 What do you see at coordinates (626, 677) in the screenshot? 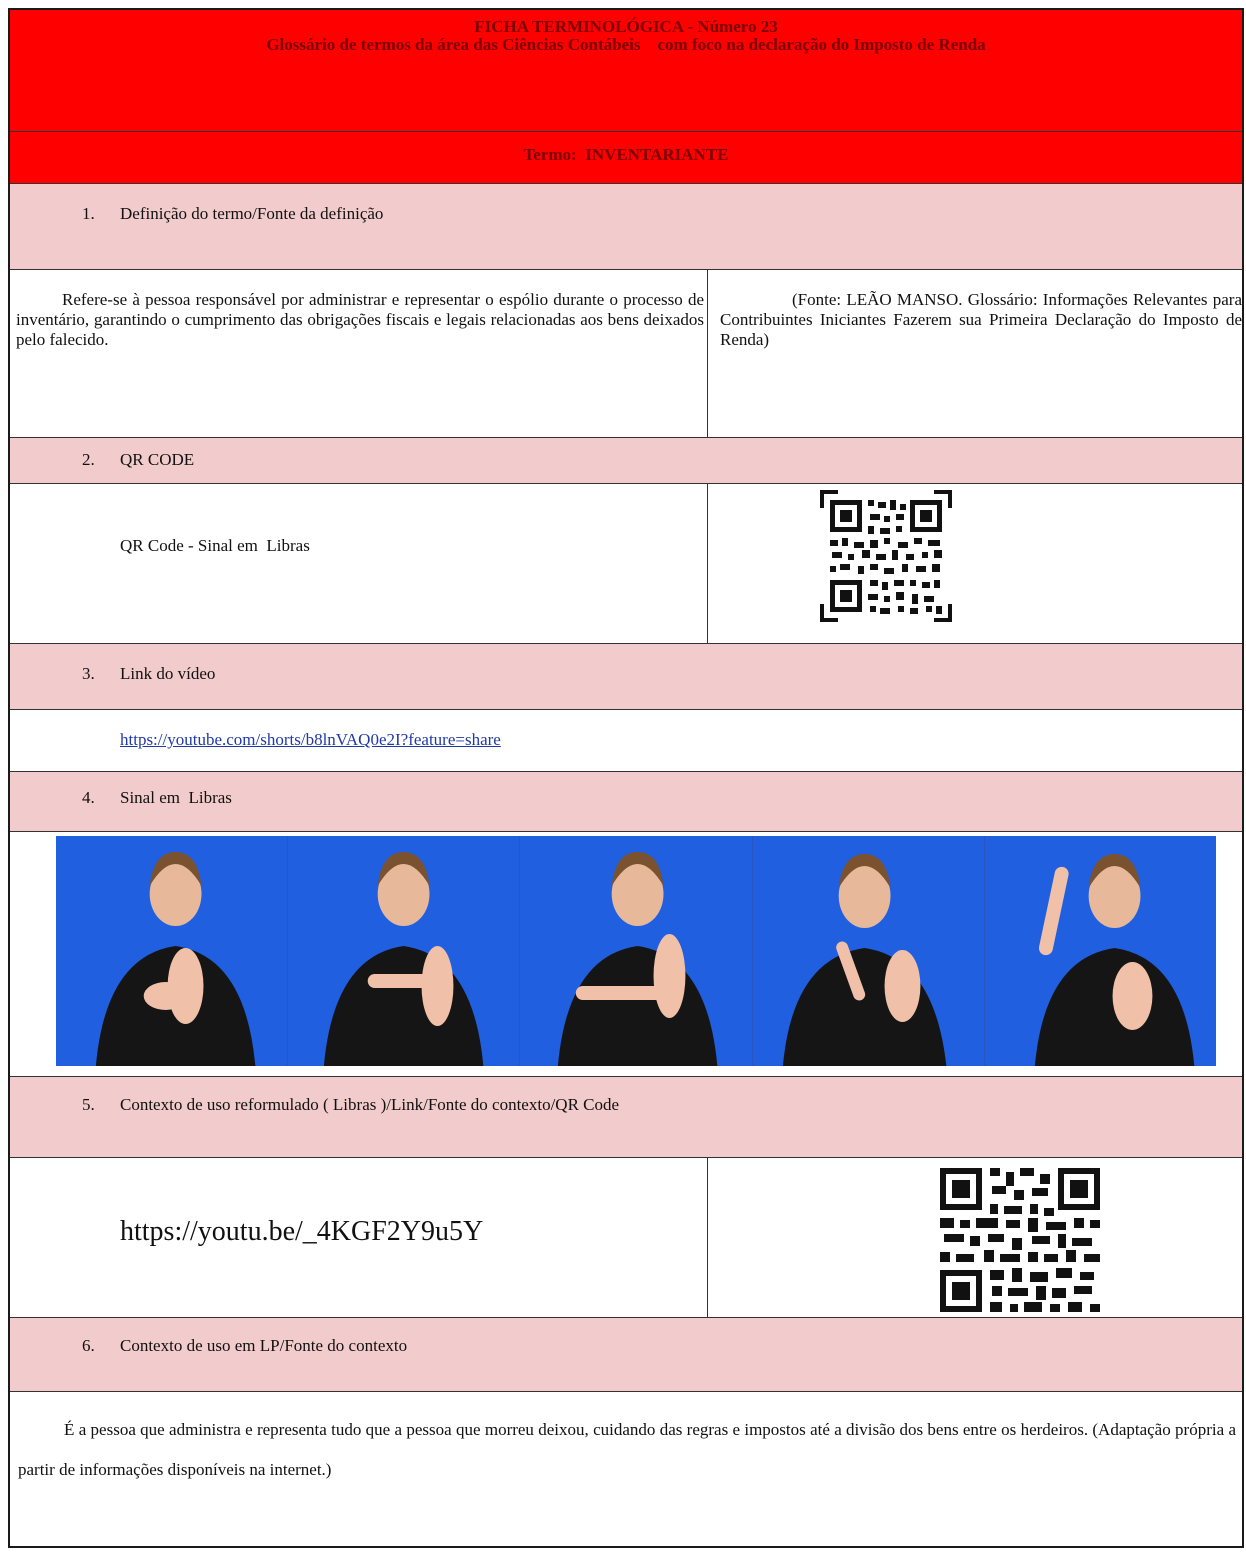
I see `section-3-header: 3. Link do vídeo` at bounding box center [626, 677].